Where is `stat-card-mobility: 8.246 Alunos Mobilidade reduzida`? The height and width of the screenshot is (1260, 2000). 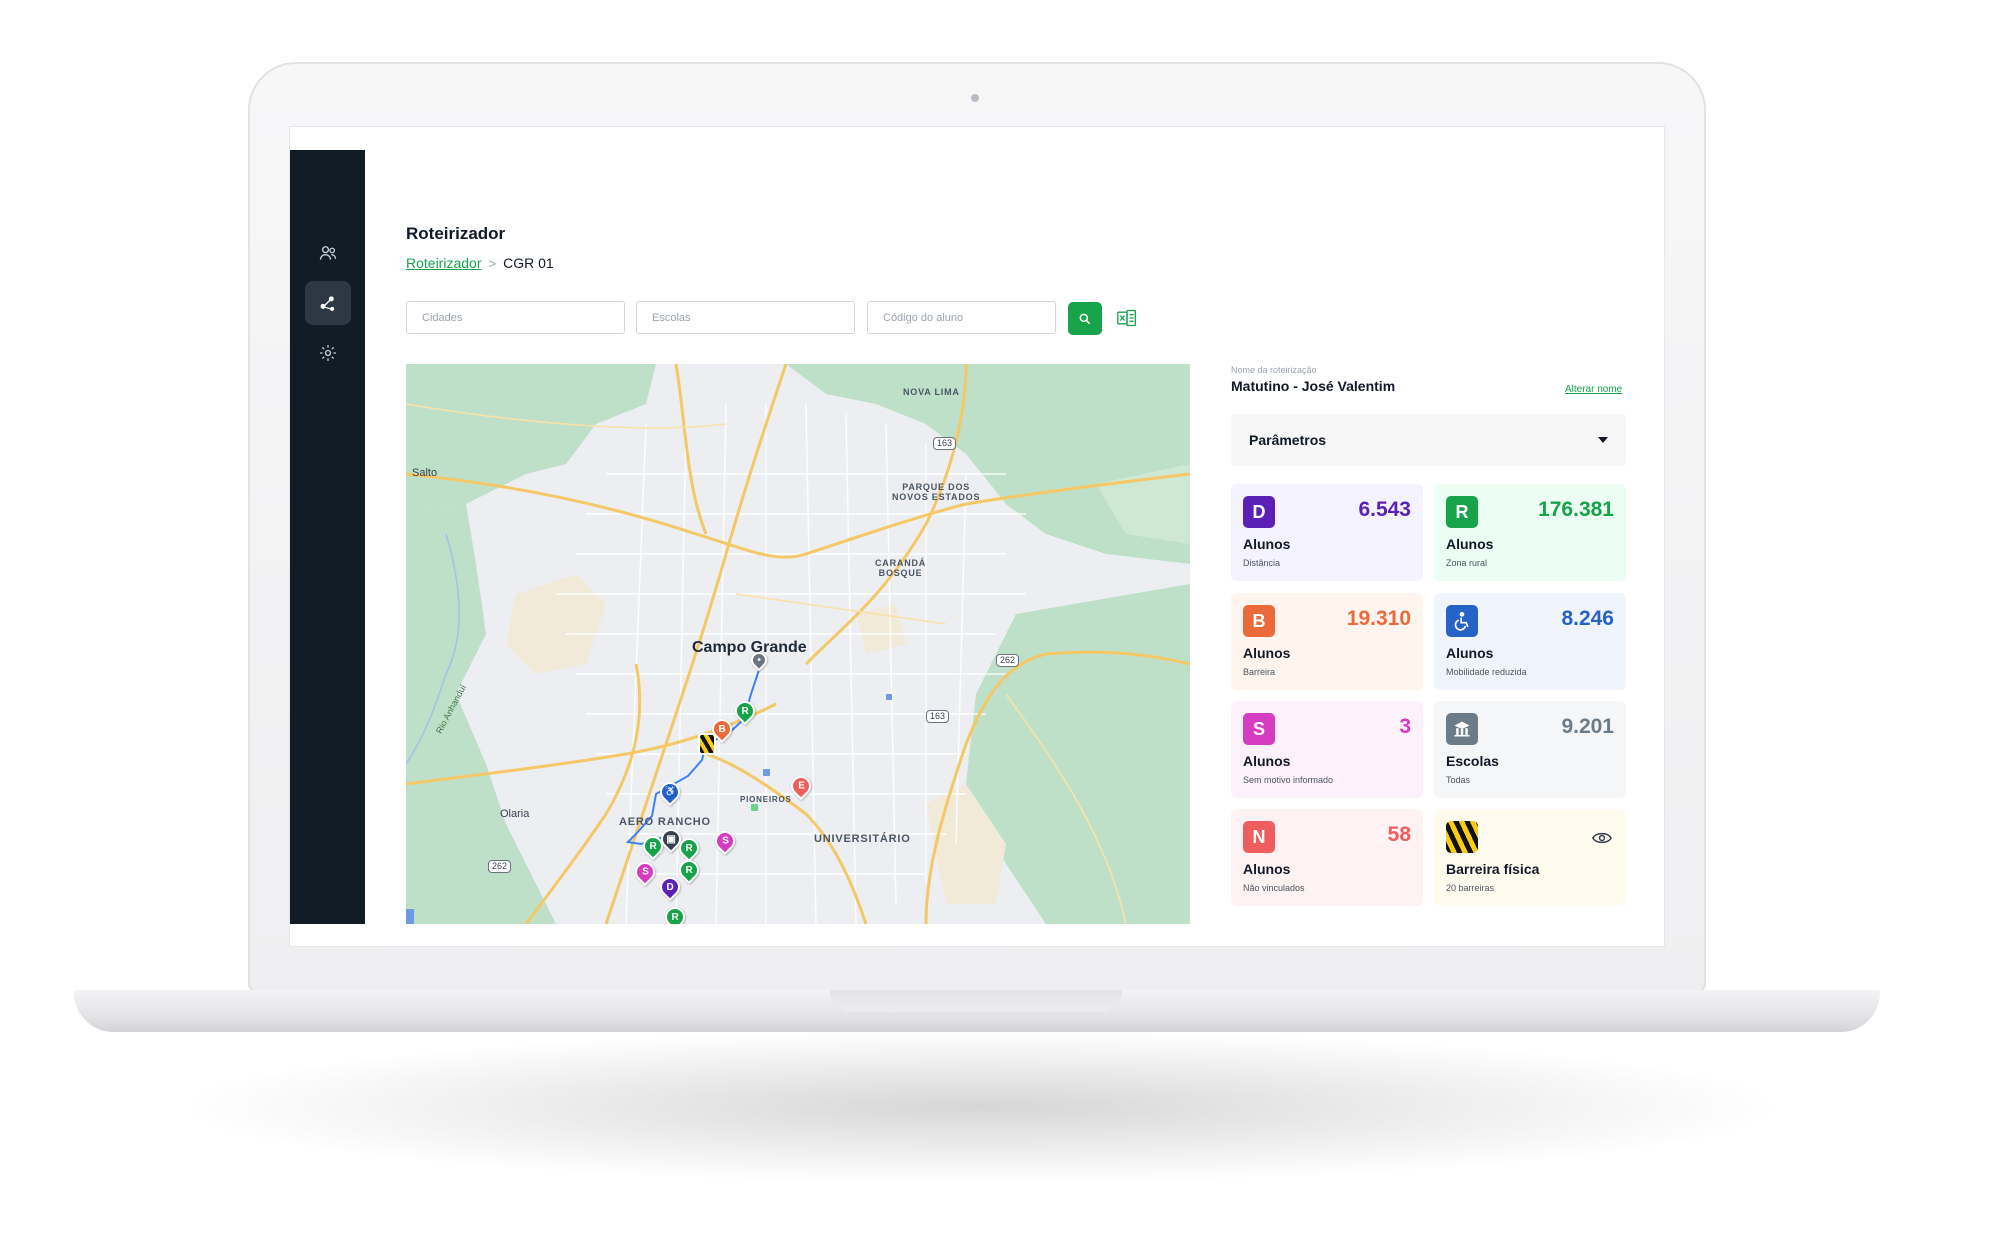
stat-card-mobility: 8.246 Alunos Mobilidade reduzida is located at coordinates (1530, 641).